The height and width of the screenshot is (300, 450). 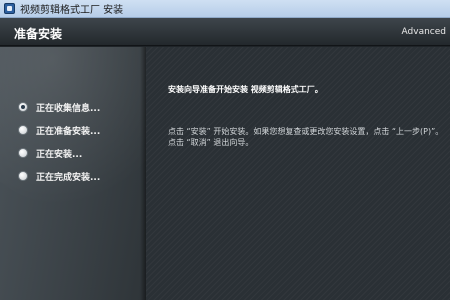 I want to click on window-title: 视频剪辑格式工厂 安装, so click(x=72, y=10).